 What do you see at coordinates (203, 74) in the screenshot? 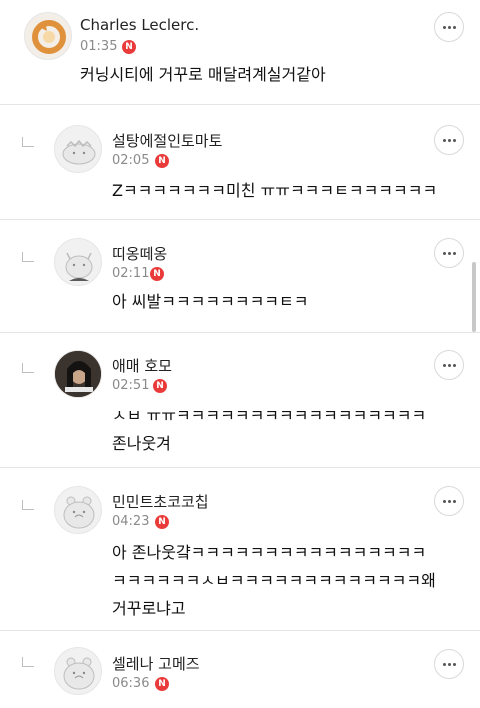
I see `comment-text: 커닝시티에 거꾸로 매달려계실거같아` at bounding box center [203, 74].